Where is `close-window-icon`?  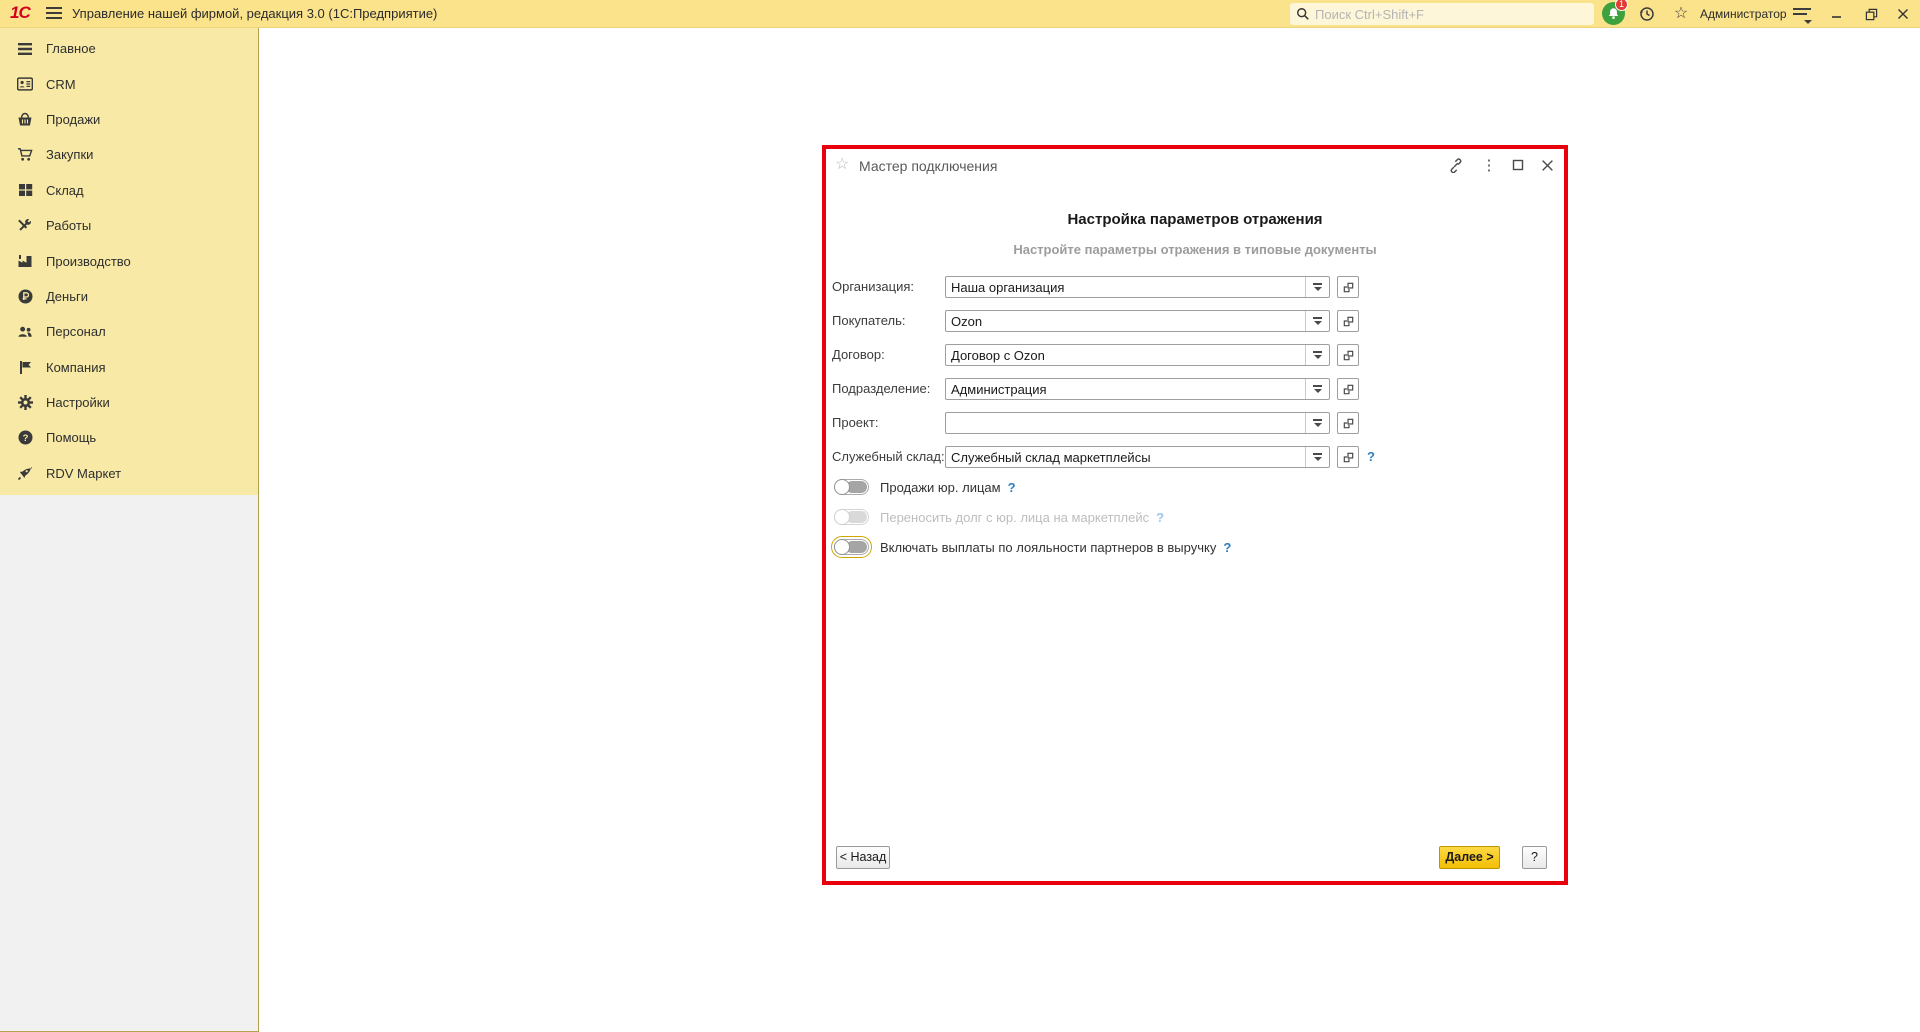
close-window-icon is located at coordinates (1903, 14).